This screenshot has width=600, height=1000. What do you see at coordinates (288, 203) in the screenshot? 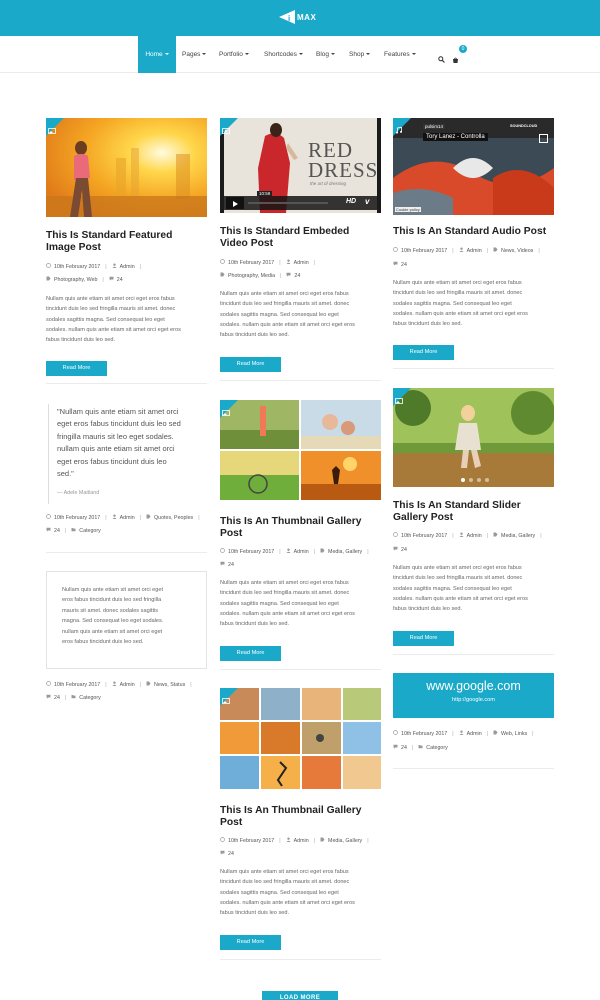
I see `video-progress` at bounding box center [288, 203].